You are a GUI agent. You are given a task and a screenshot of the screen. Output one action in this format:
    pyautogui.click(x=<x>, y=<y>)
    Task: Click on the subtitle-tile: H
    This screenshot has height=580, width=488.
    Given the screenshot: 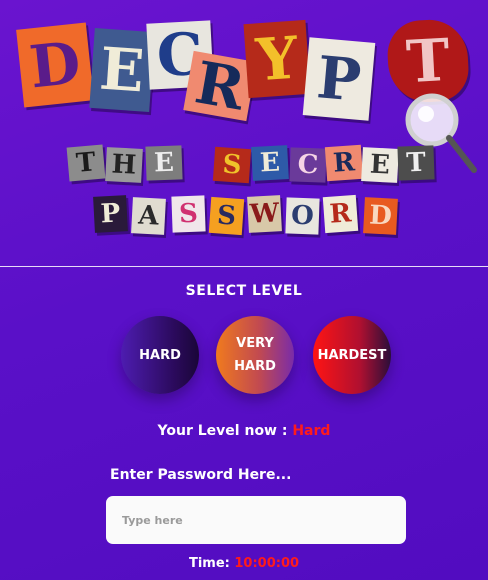 What is the action you would take?
    pyautogui.click(x=124, y=165)
    